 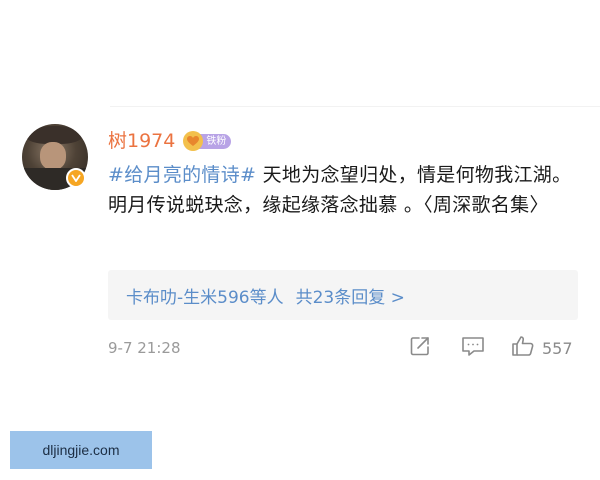 I want to click on watermark-text: dljingjie.com, so click(x=81, y=450).